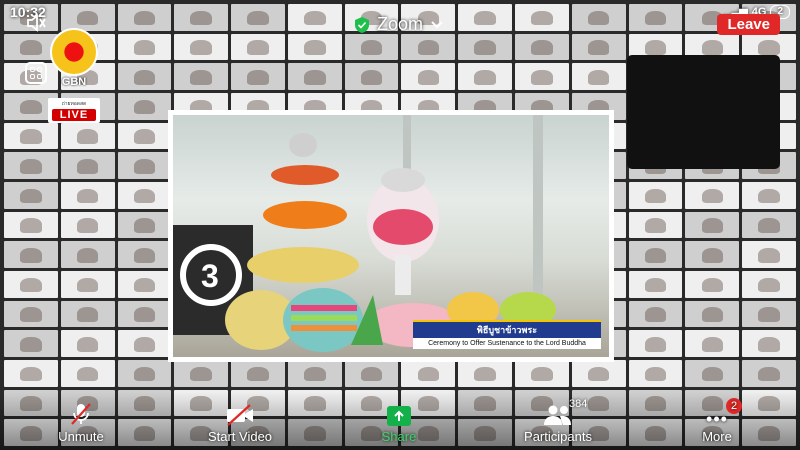  Describe the element at coordinates (703, 112) in the screenshot. I see `self-view-video` at that location.